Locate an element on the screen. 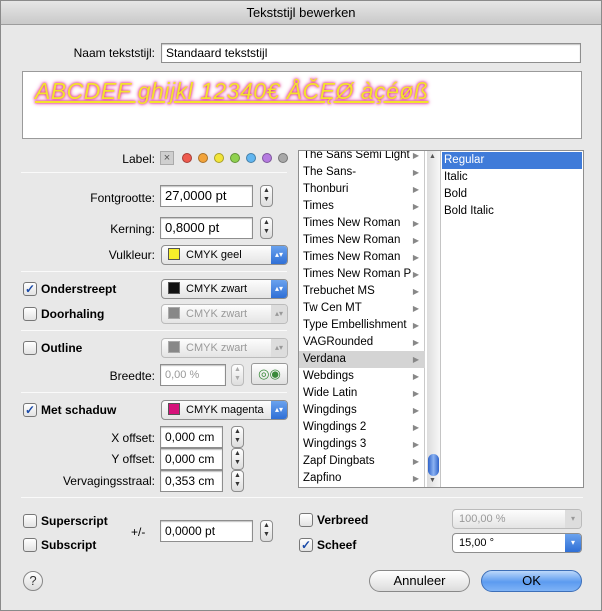 Image resolution: width=602 pixels, height=611 pixels. name-field: Standaard tekststijl is located at coordinates (371, 53).